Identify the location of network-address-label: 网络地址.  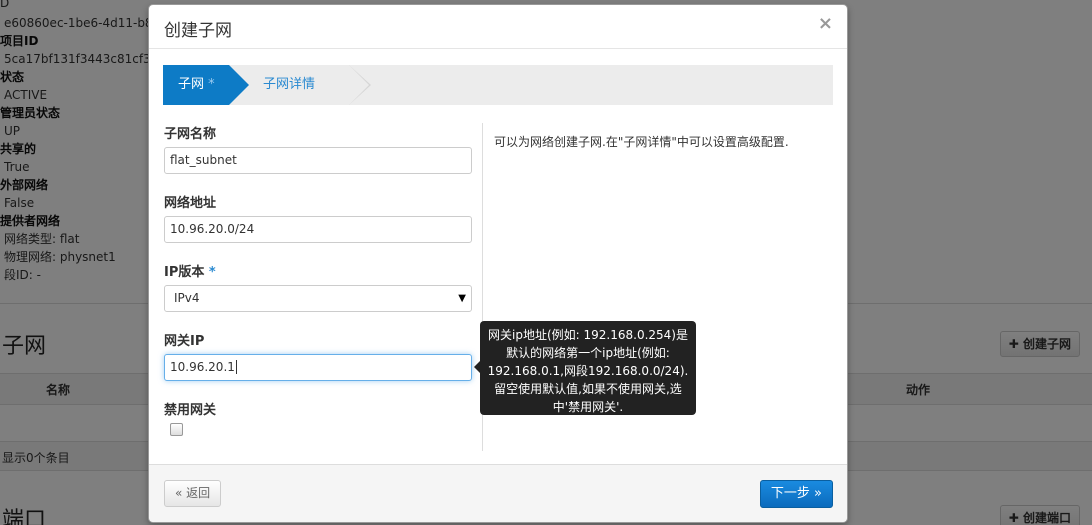
(190, 203).